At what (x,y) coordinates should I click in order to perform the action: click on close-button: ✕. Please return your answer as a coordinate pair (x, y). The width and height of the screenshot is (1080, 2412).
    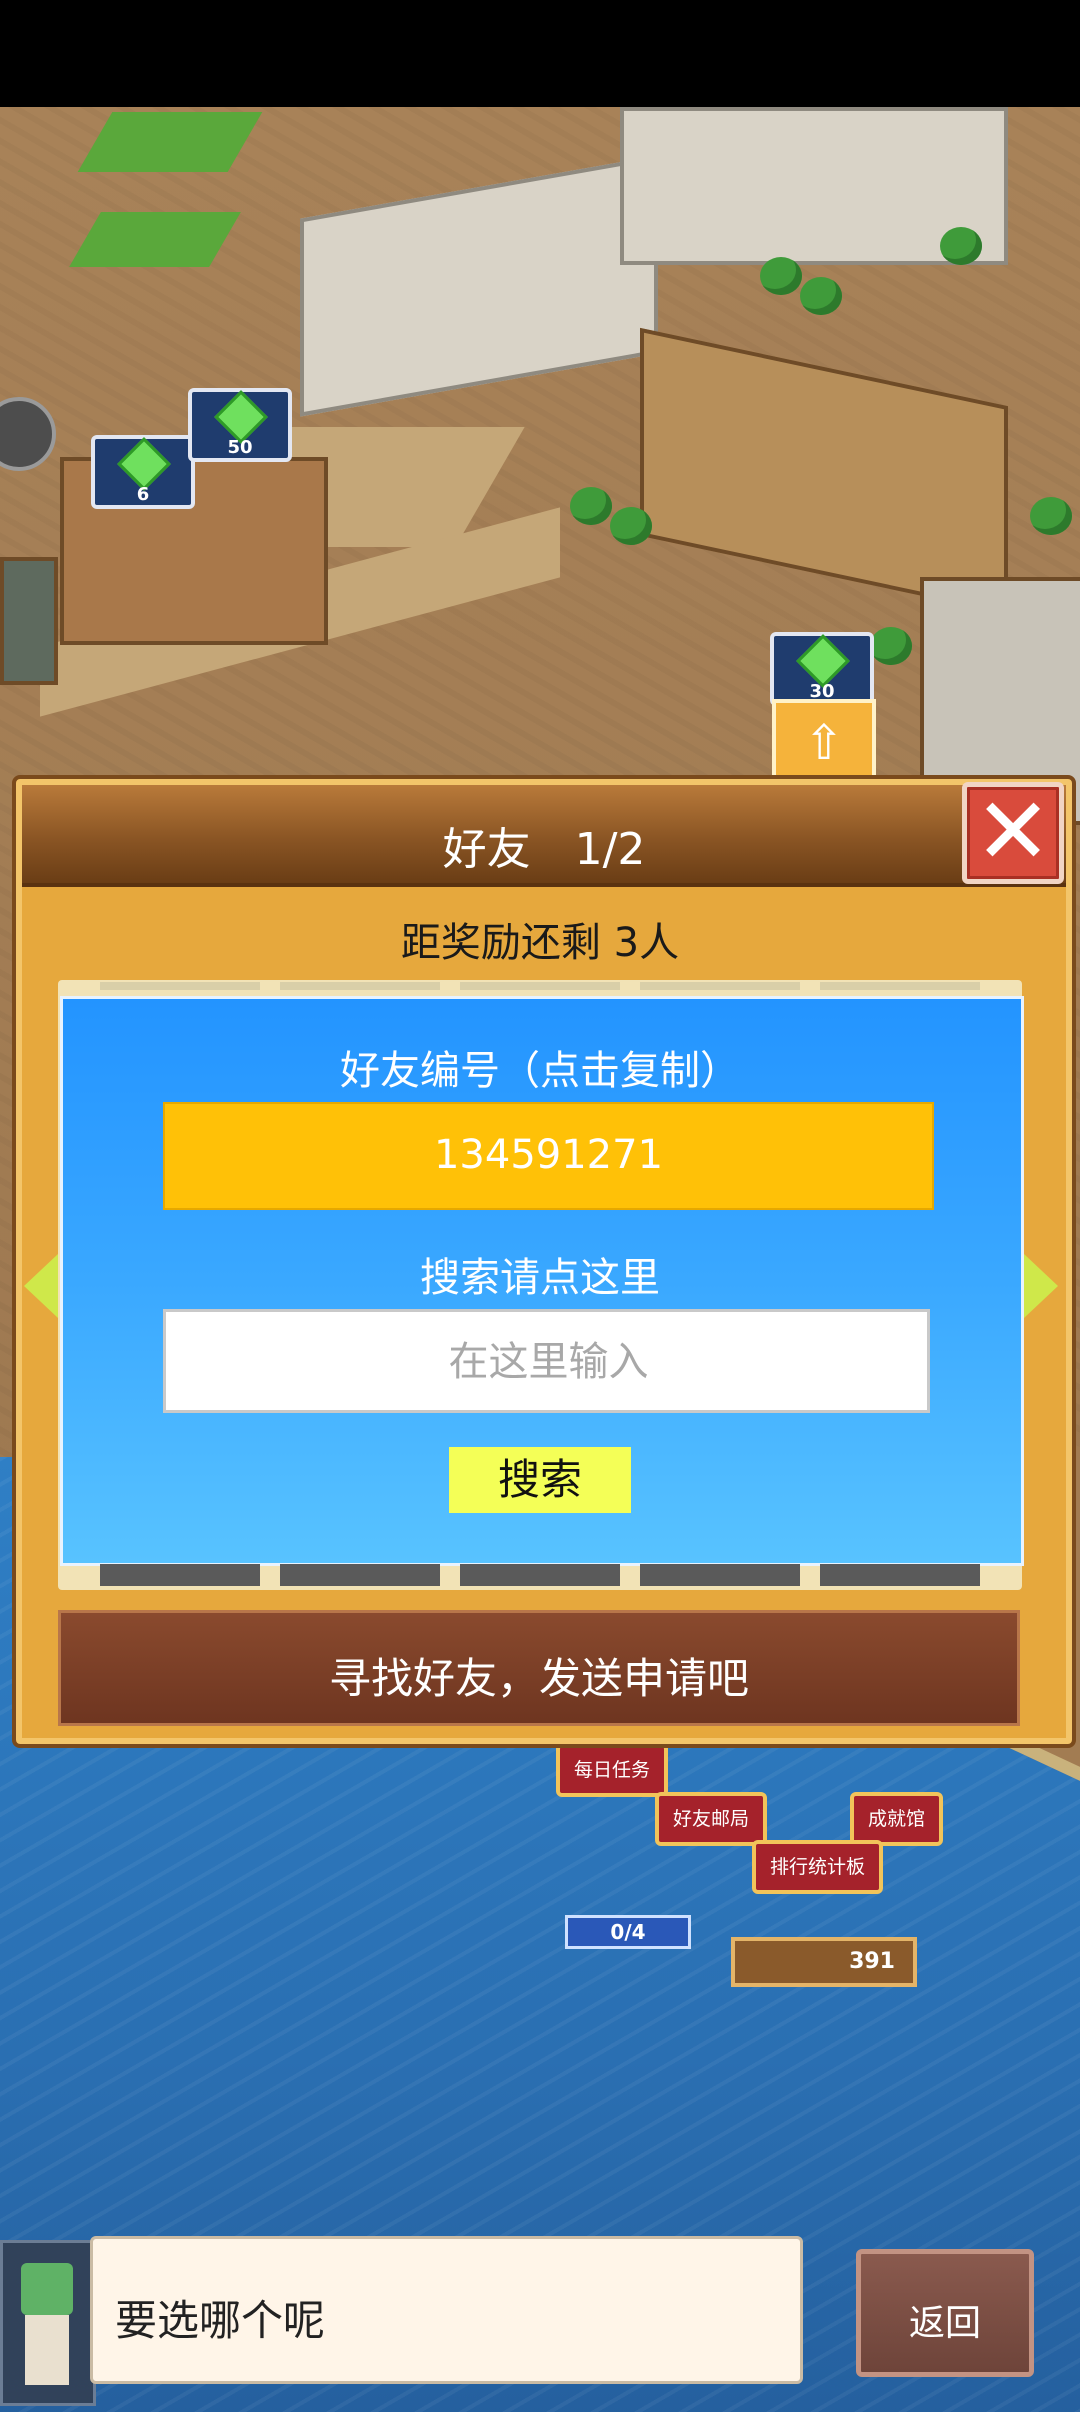
    Looking at the image, I should click on (1013, 833).